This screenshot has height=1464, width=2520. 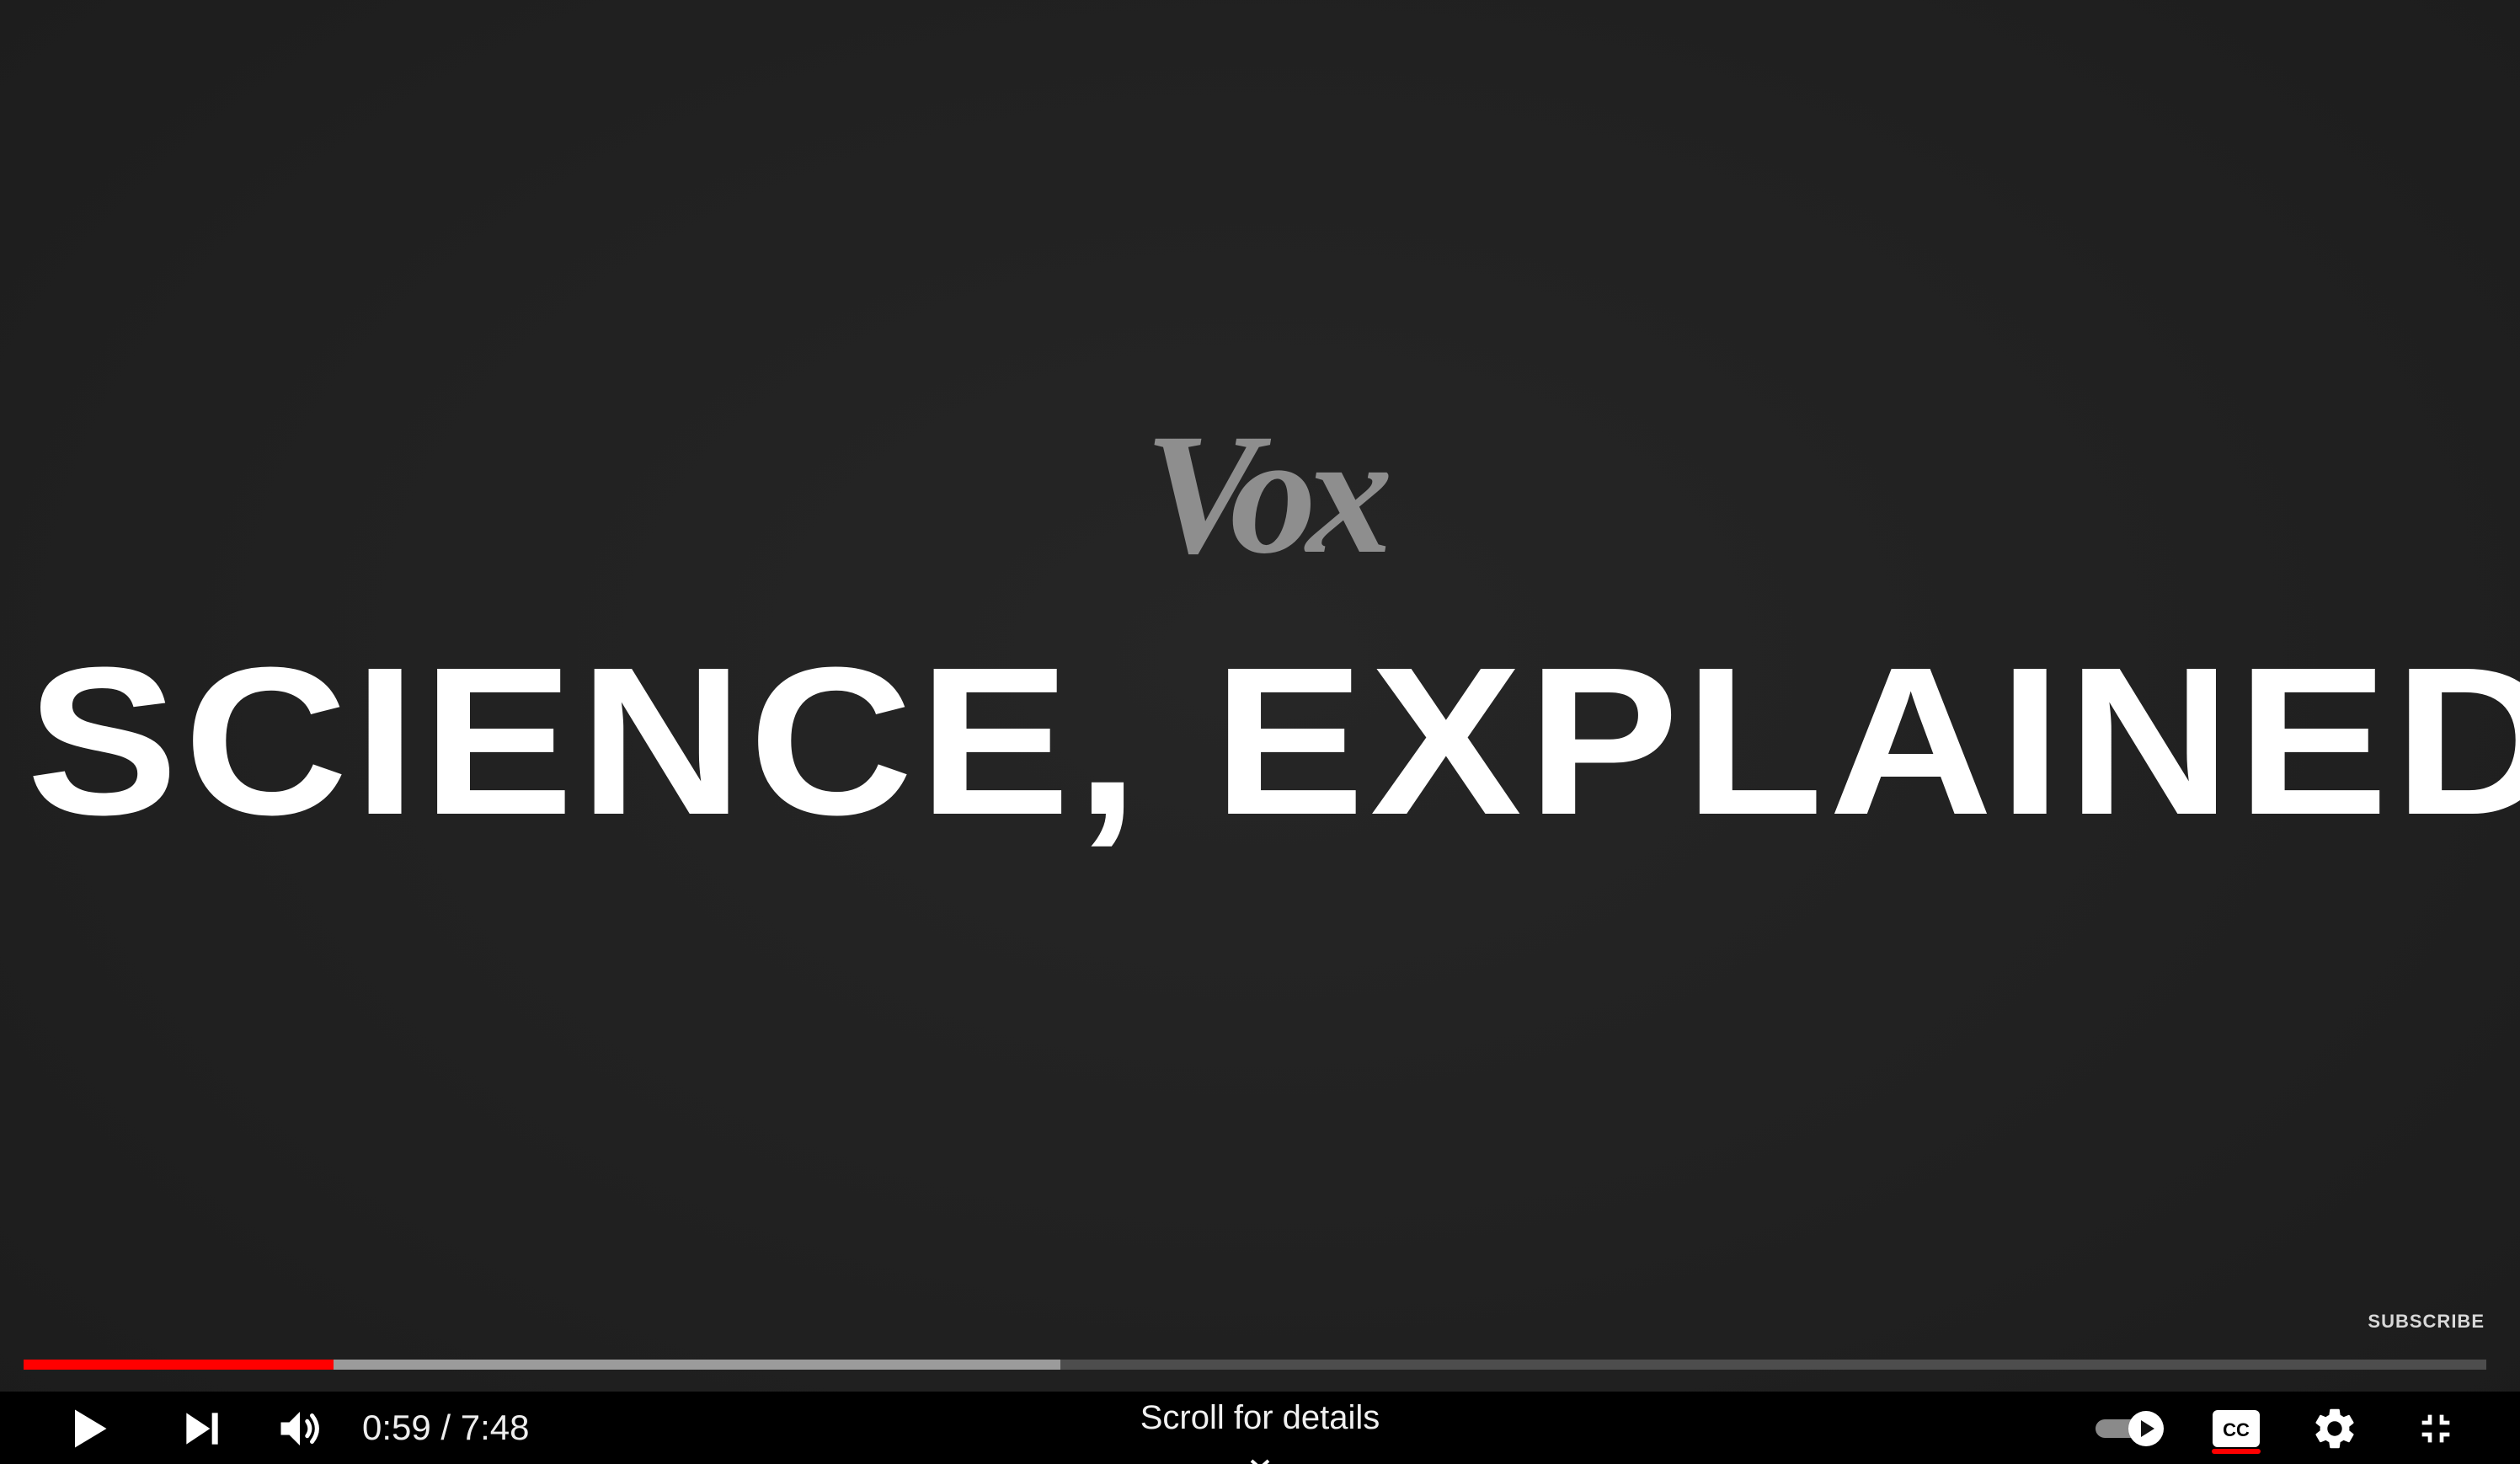 I want to click on gear-icon, so click(x=2334, y=1428).